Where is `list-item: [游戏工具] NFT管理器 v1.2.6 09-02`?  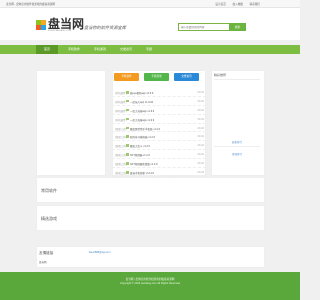 list-item: [游戏工具] NFT管理器 v1.2.6 09-02 is located at coordinates (159, 155).